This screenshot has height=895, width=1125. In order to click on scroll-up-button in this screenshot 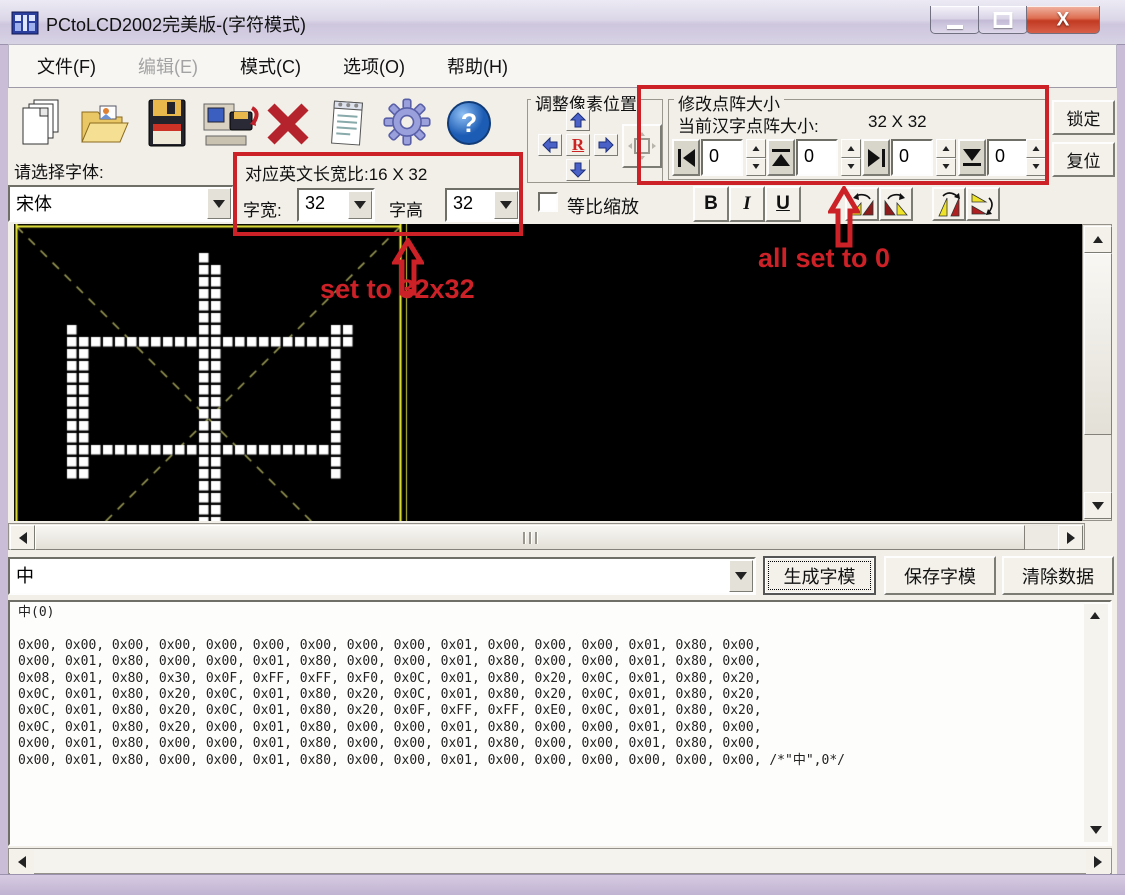, I will do `click(1098, 239)`.